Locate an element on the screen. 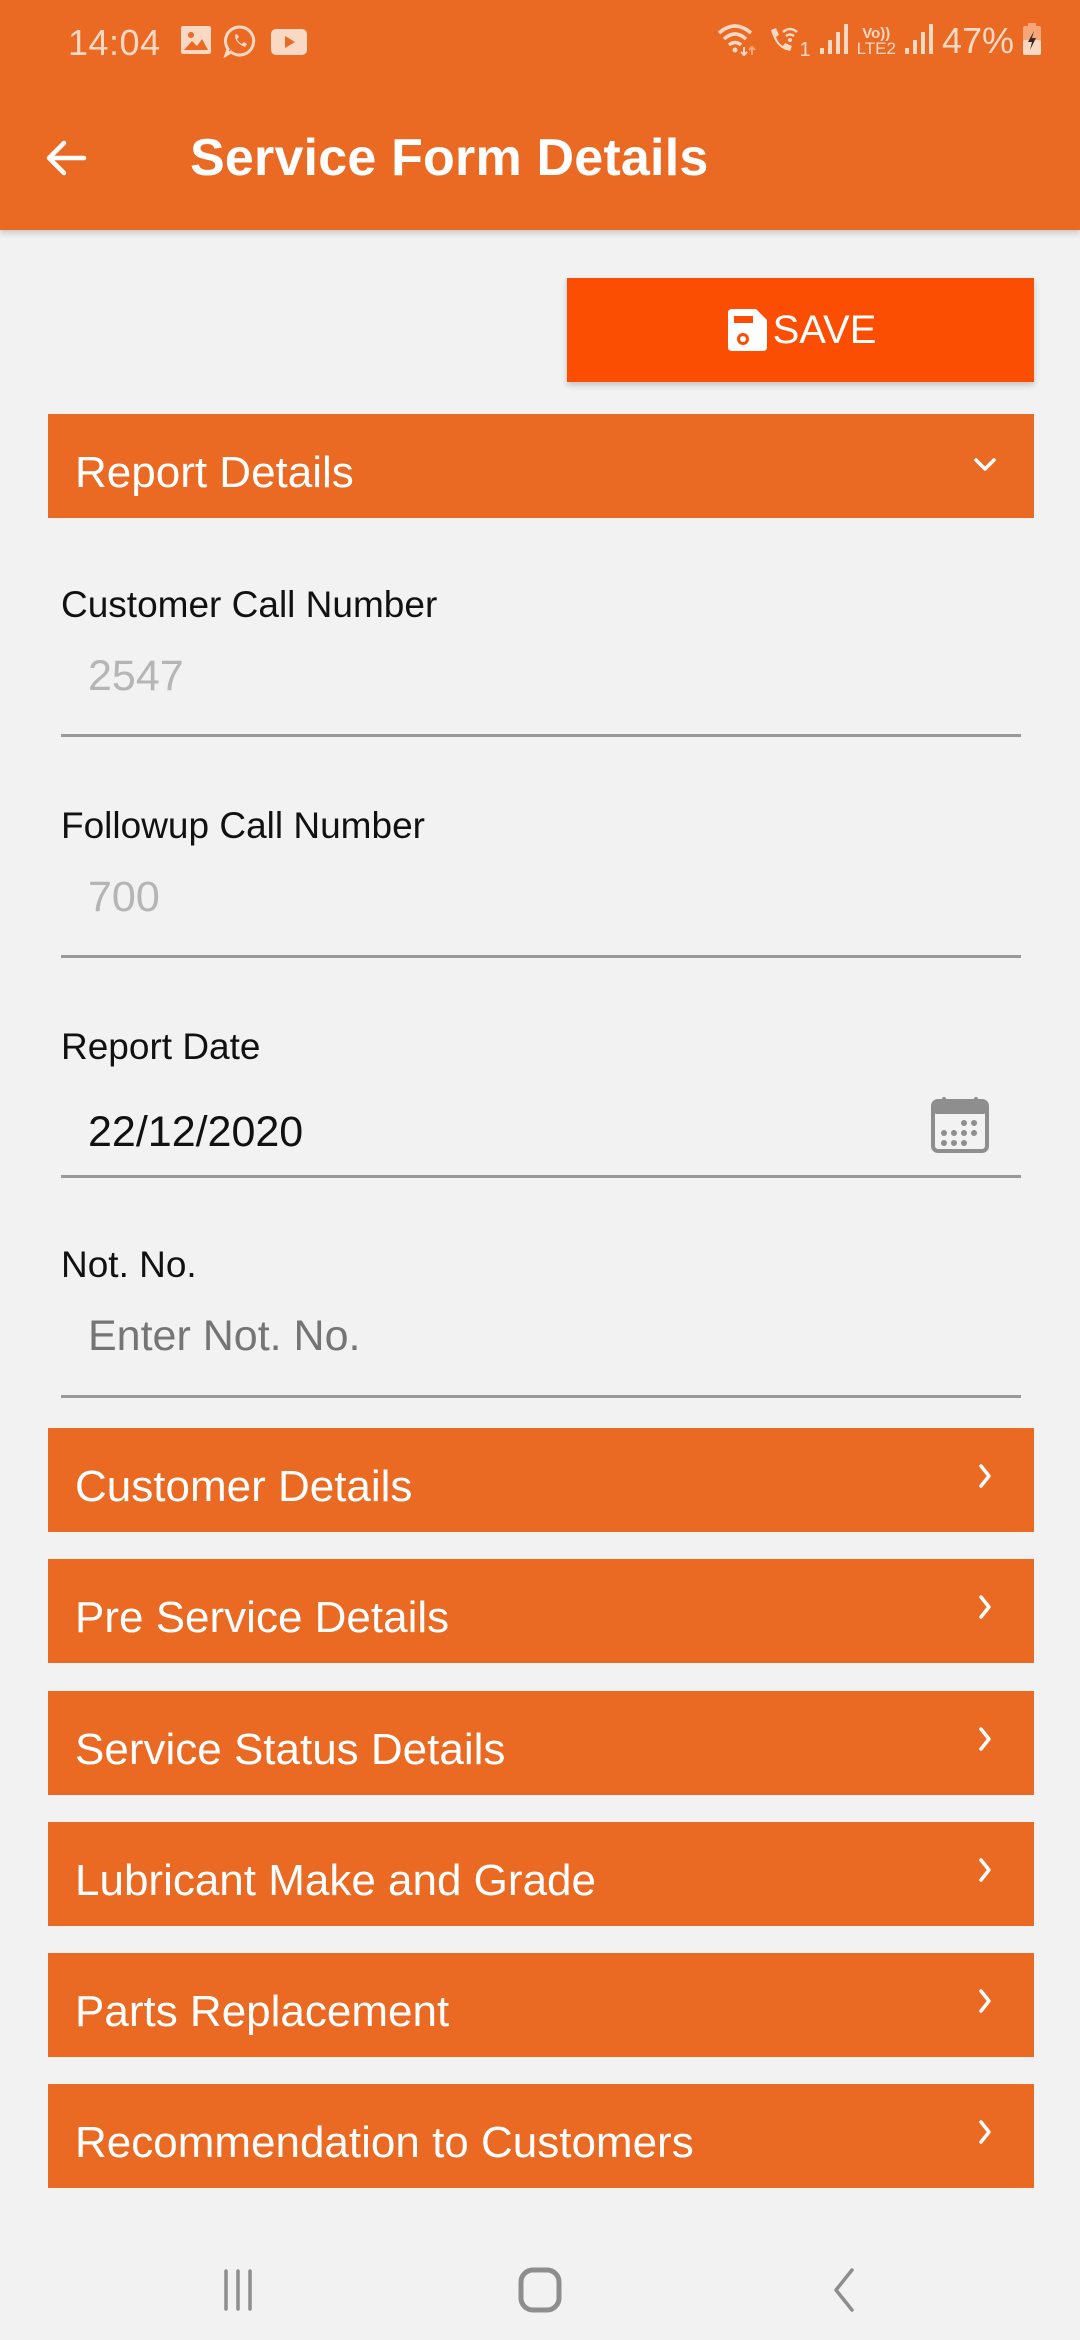 The width and height of the screenshot is (1080, 2340). report-date-field: 22/12/2020 is located at coordinates (195, 1132).